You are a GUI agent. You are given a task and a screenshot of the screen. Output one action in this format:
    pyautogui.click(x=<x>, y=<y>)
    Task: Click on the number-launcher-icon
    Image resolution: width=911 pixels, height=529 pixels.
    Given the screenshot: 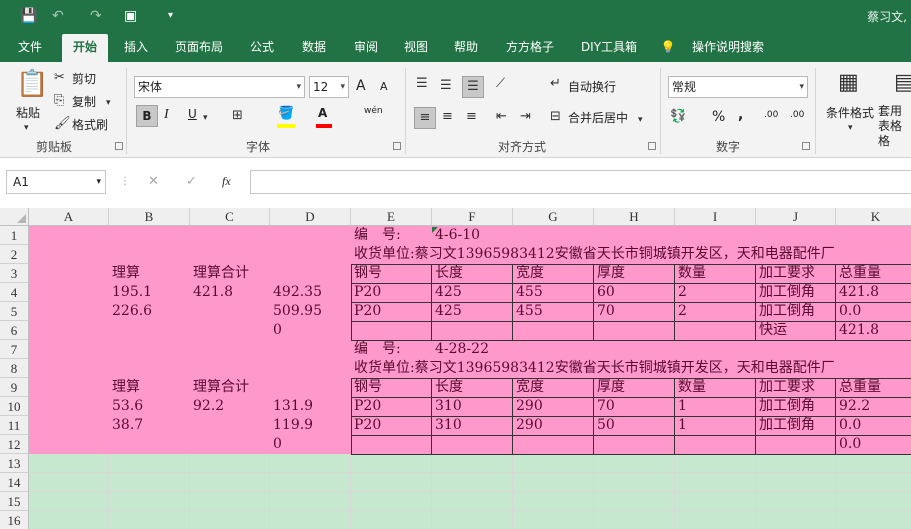 What is the action you would take?
    pyautogui.click(x=806, y=146)
    